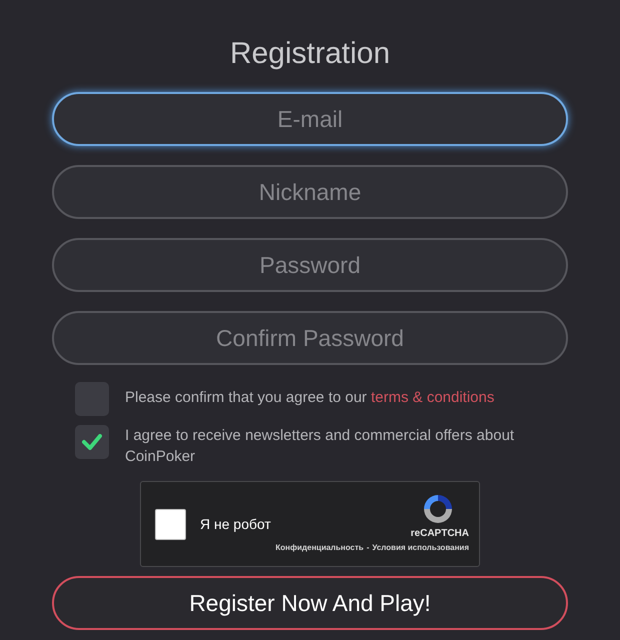 The width and height of the screenshot is (620, 640). What do you see at coordinates (420, 548) in the screenshot?
I see `terms-link: Условия использования` at bounding box center [420, 548].